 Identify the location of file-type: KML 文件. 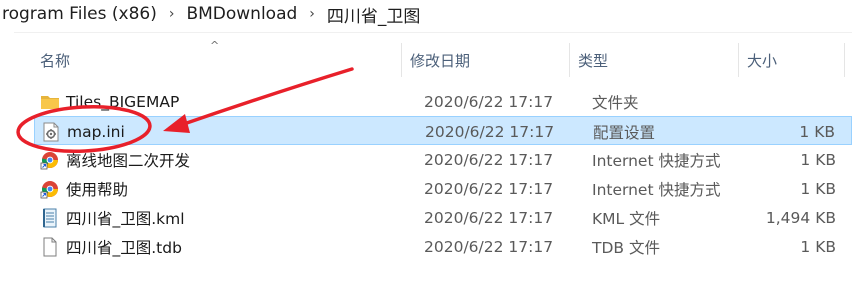
(626, 218).